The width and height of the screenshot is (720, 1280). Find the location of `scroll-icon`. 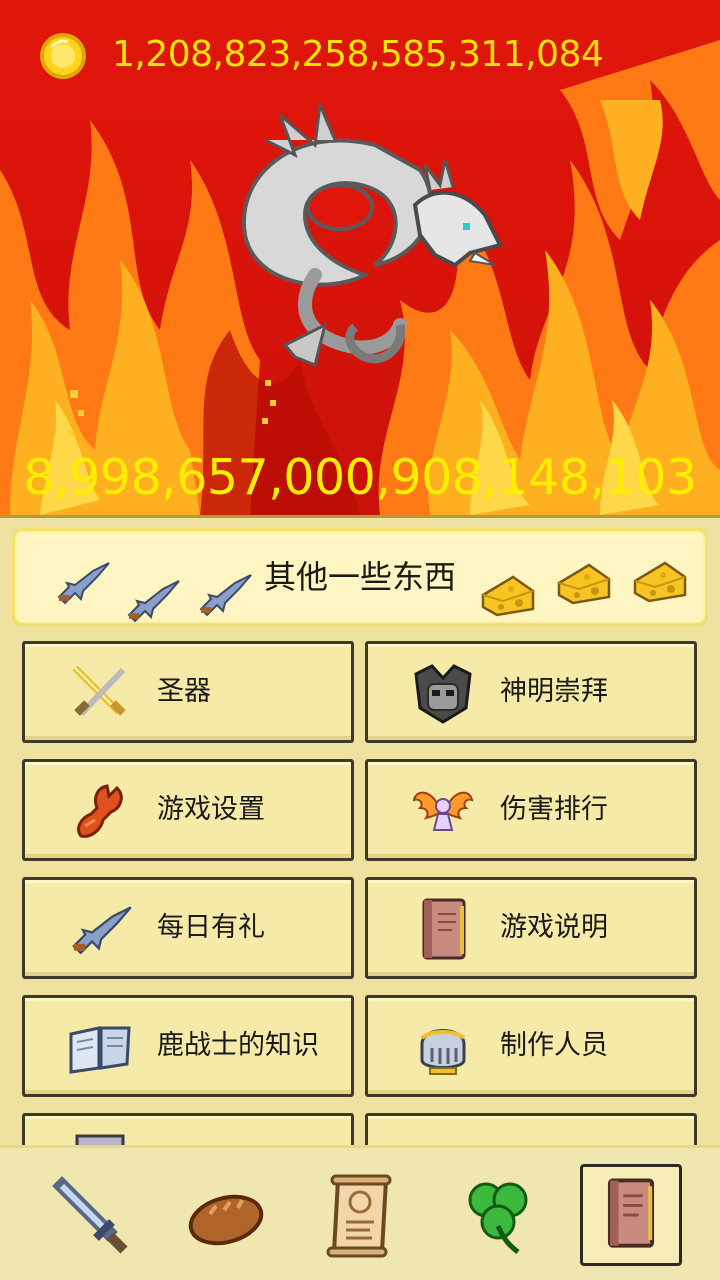

scroll-icon is located at coordinates (359, 1216).